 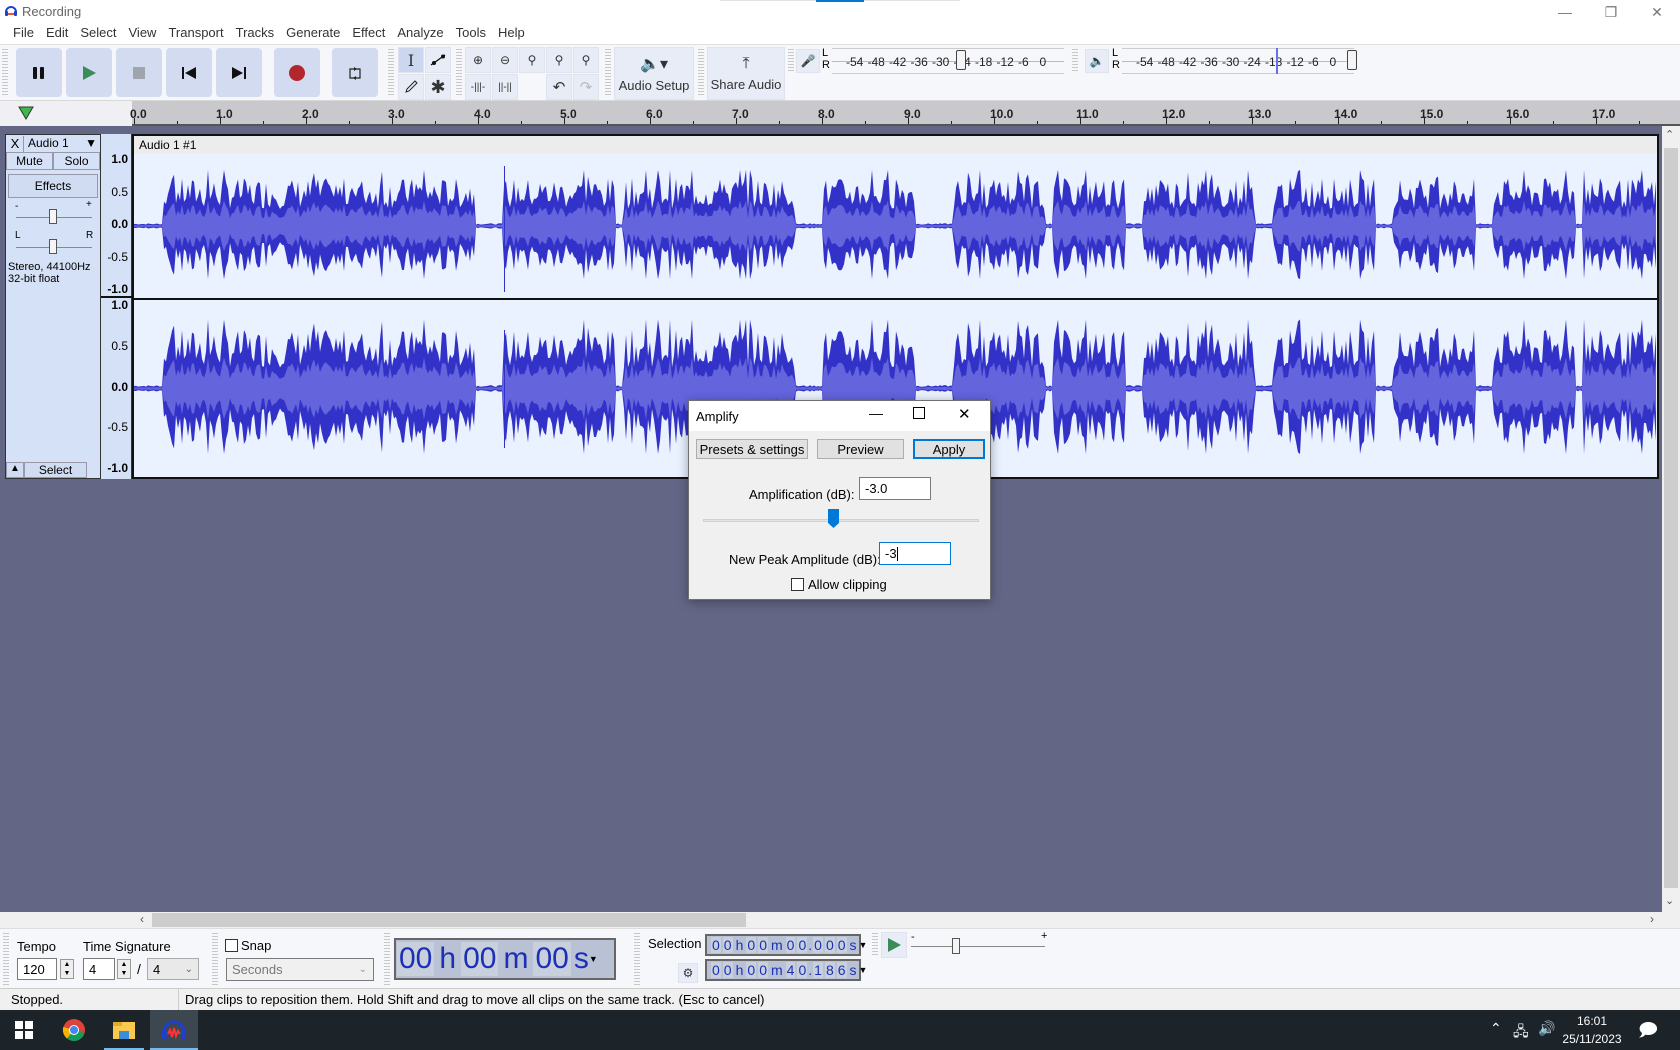 I want to click on pause-button, so click(x=39, y=72).